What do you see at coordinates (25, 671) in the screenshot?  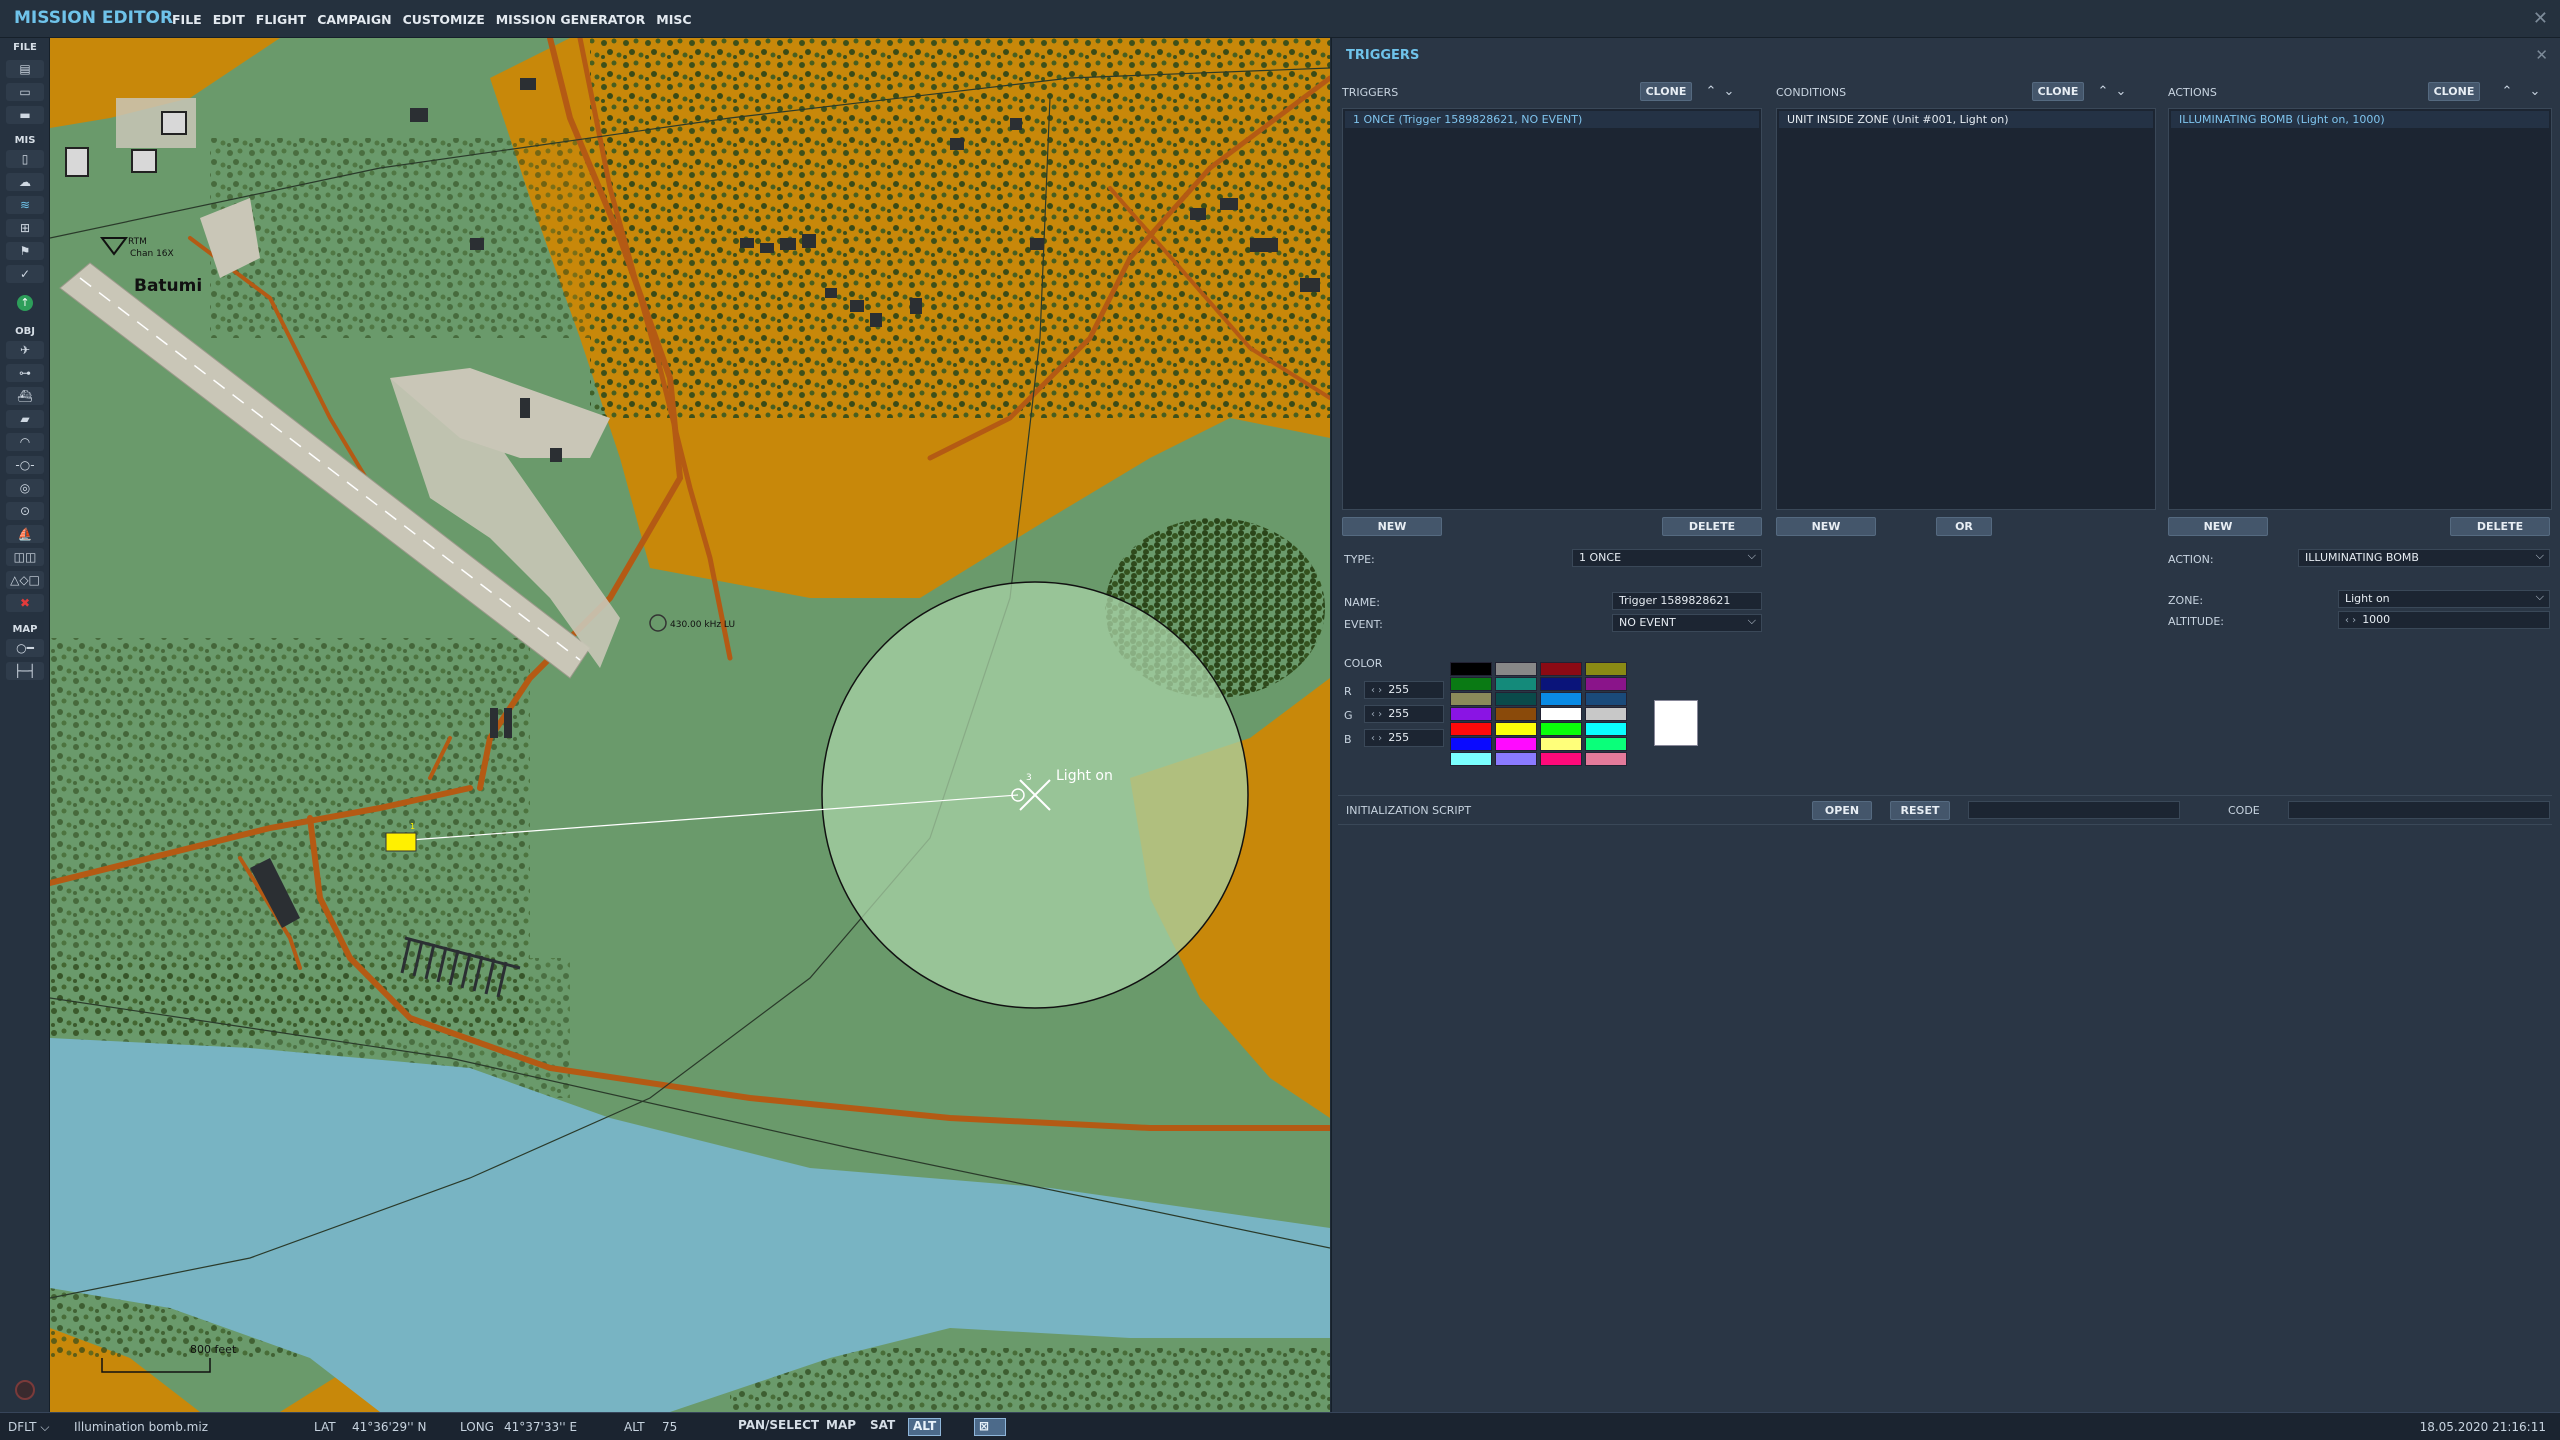 I see `measure-icon: ├─┤` at bounding box center [25, 671].